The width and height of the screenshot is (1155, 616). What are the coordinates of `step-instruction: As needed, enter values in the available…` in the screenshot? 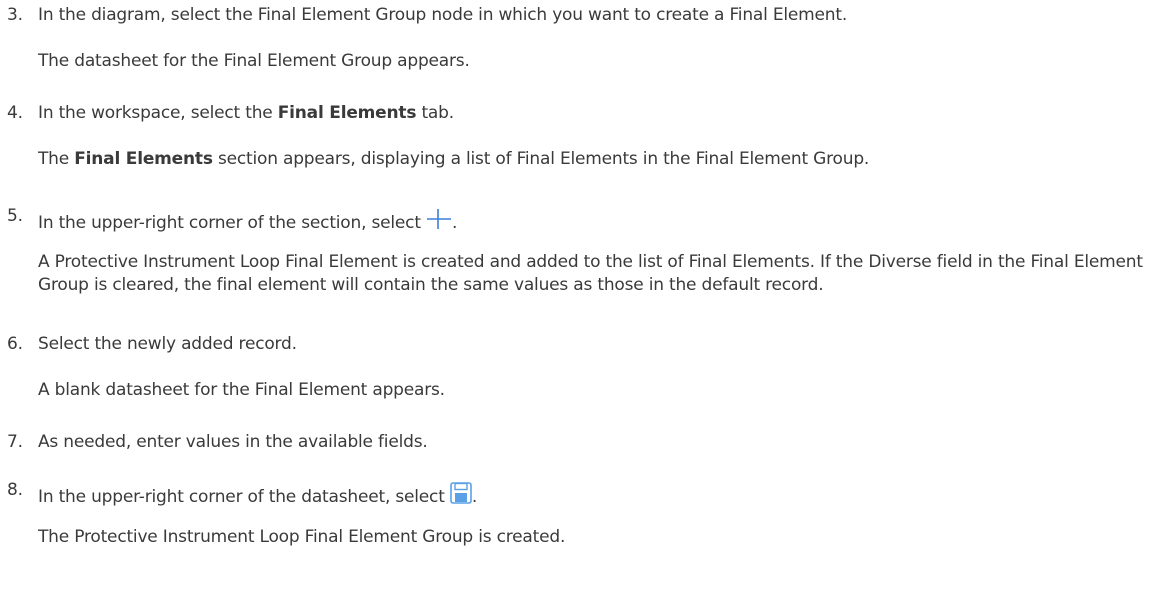 It's located at (233, 442).